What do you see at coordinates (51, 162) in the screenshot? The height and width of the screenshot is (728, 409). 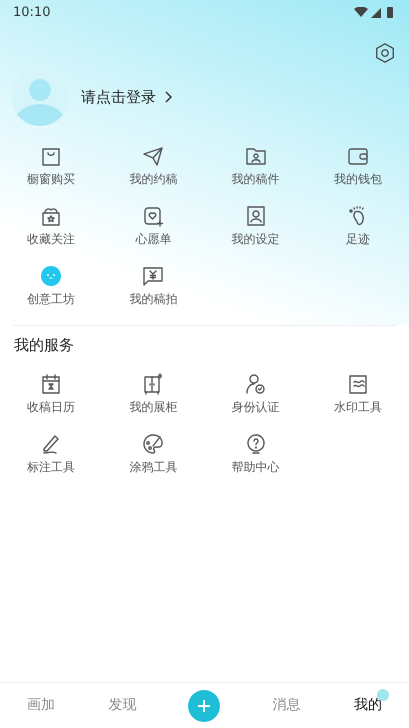 I see `shortcut-item: 橱窗购买` at bounding box center [51, 162].